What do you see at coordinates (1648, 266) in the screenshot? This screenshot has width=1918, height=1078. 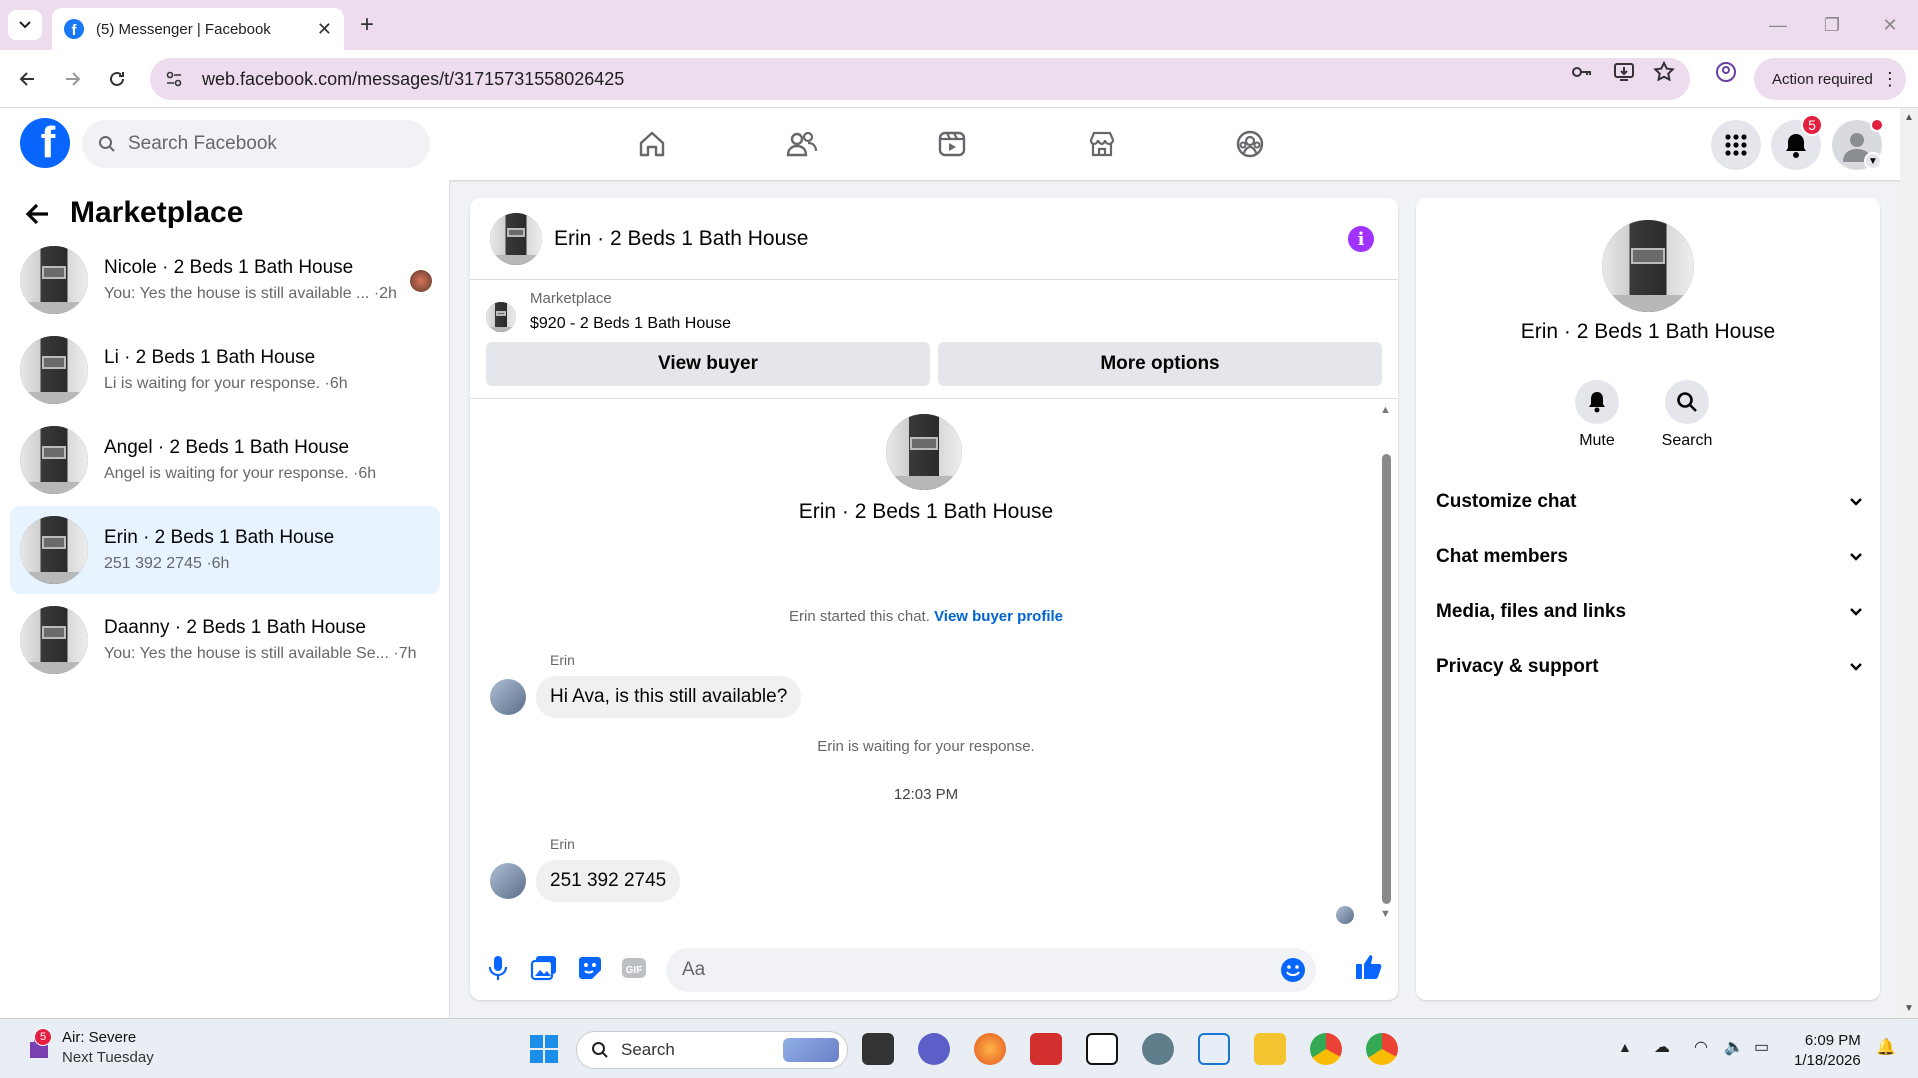 I see `info-avatar` at bounding box center [1648, 266].